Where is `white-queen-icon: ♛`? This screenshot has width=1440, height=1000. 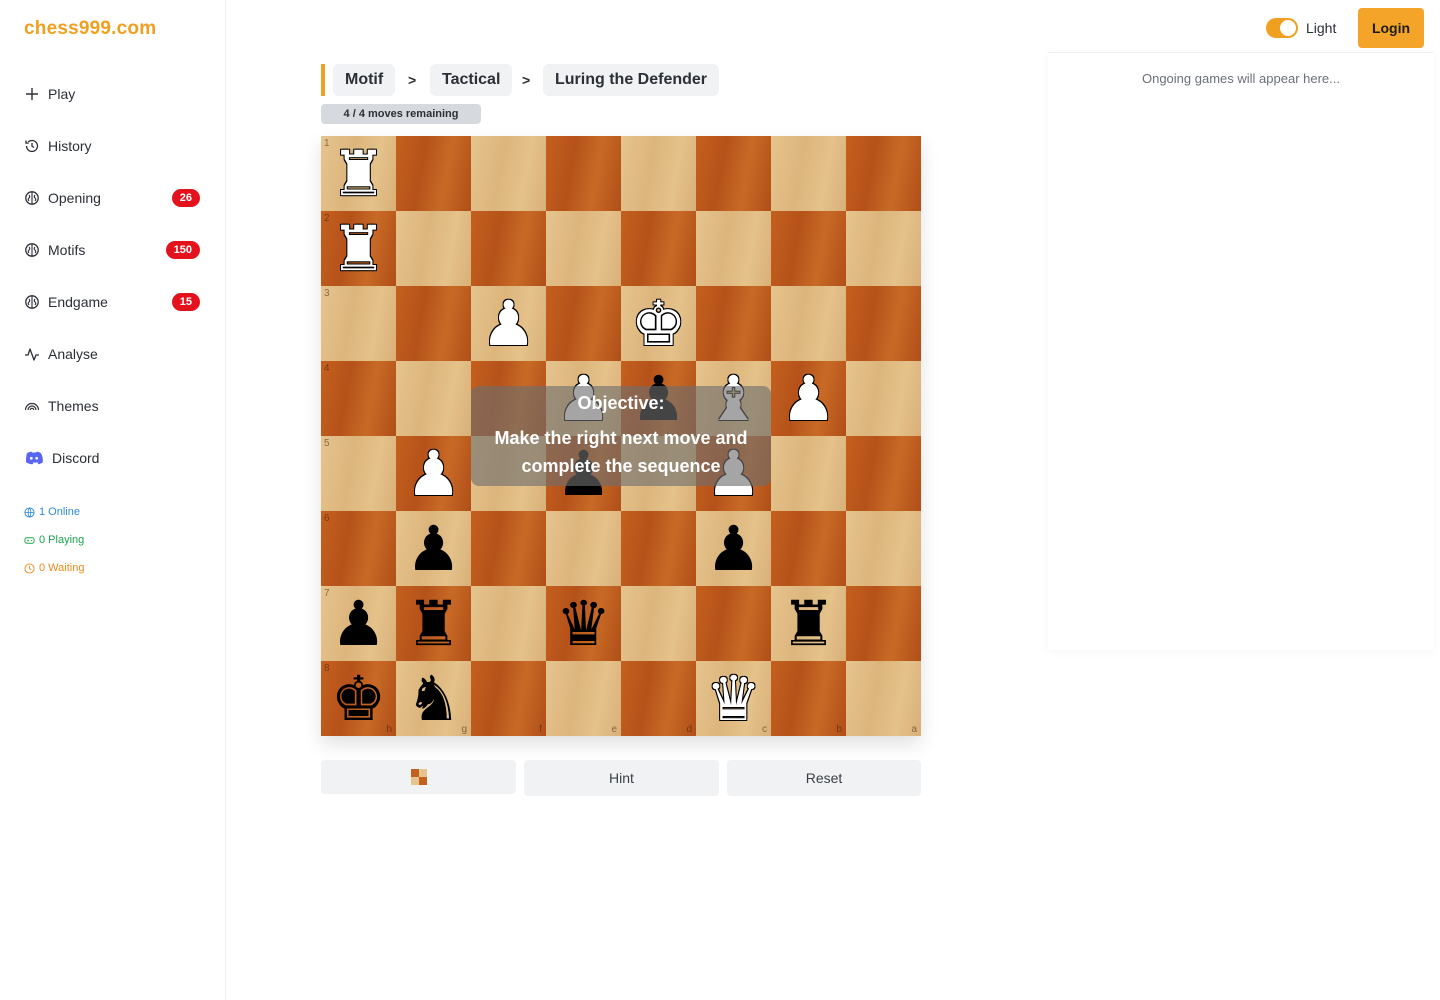
white-queen-icon: ♛ is located at coordinates (733, 698).